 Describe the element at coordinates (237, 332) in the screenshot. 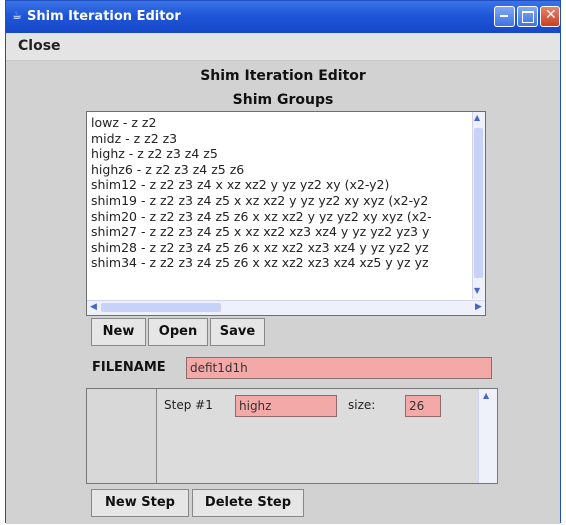

I see `save-button: Save` at that location.